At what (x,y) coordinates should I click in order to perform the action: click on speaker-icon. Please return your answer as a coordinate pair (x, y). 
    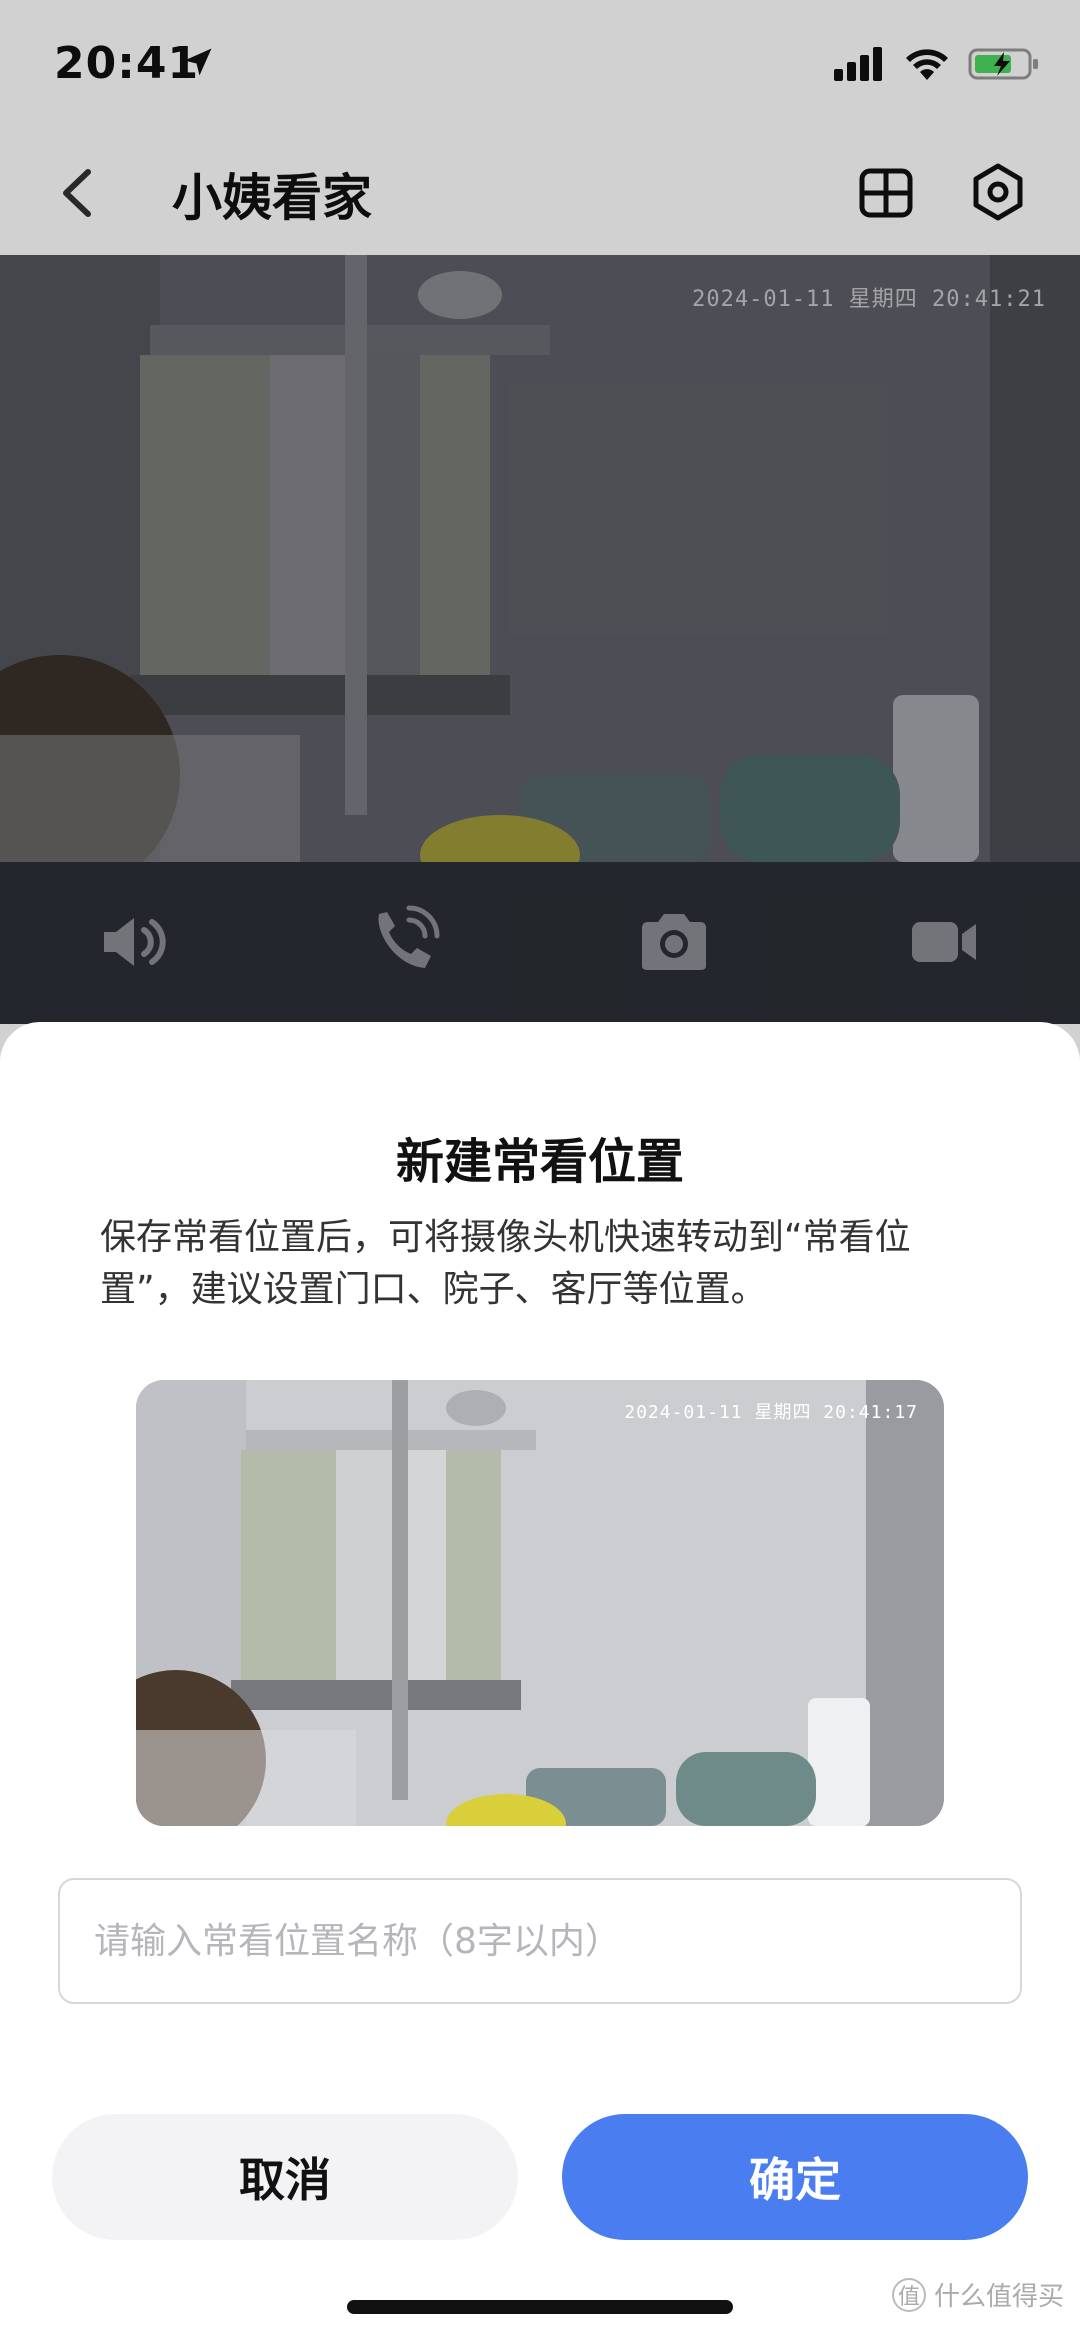
    Looking at the image, I should click on (134, 942).